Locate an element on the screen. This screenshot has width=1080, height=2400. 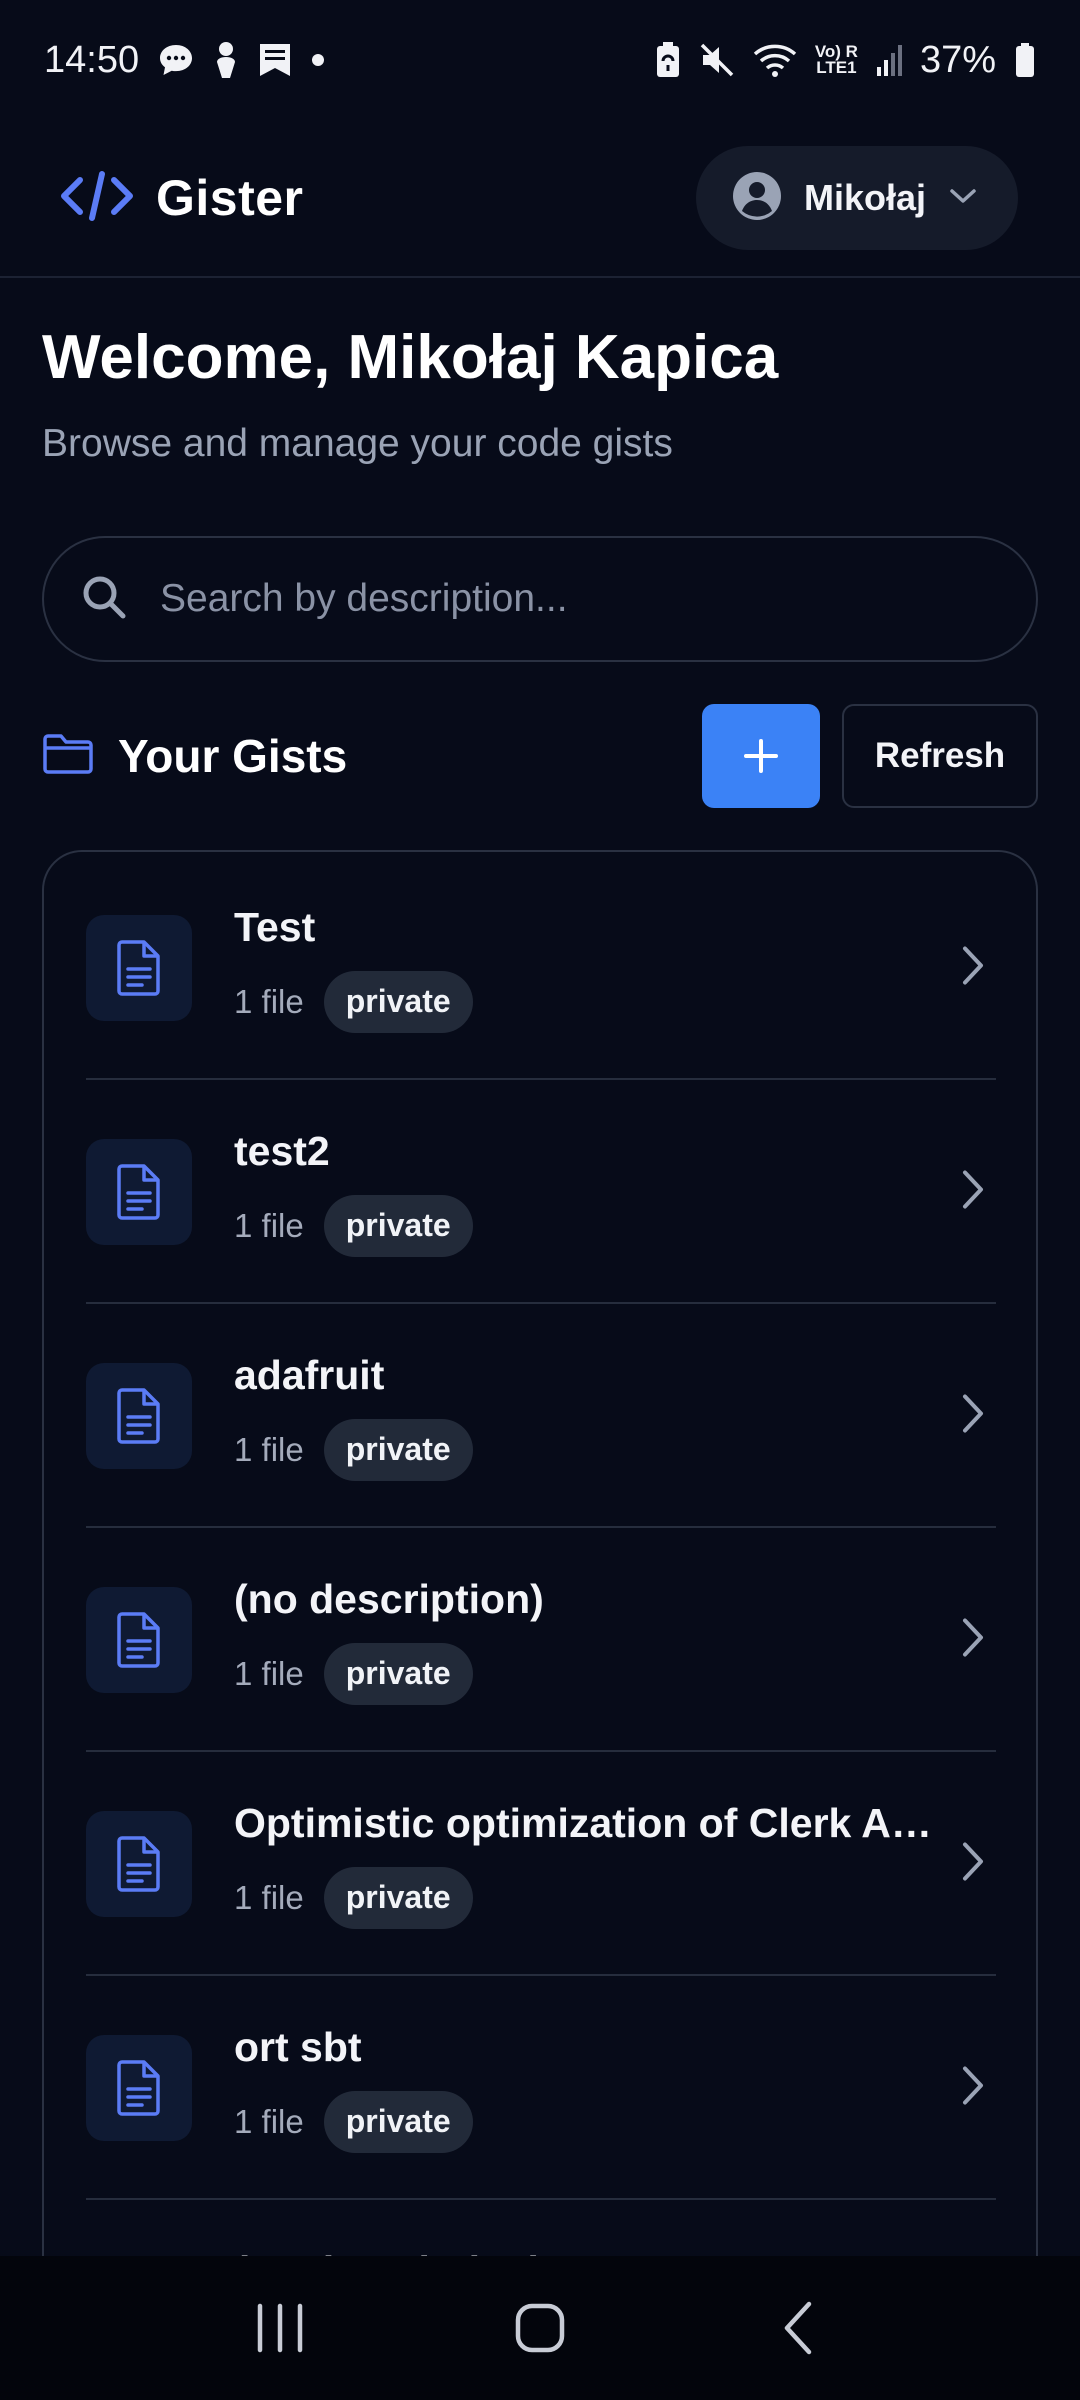
gist-list-item: Test 1 file private is located at coordinates (541, 968).